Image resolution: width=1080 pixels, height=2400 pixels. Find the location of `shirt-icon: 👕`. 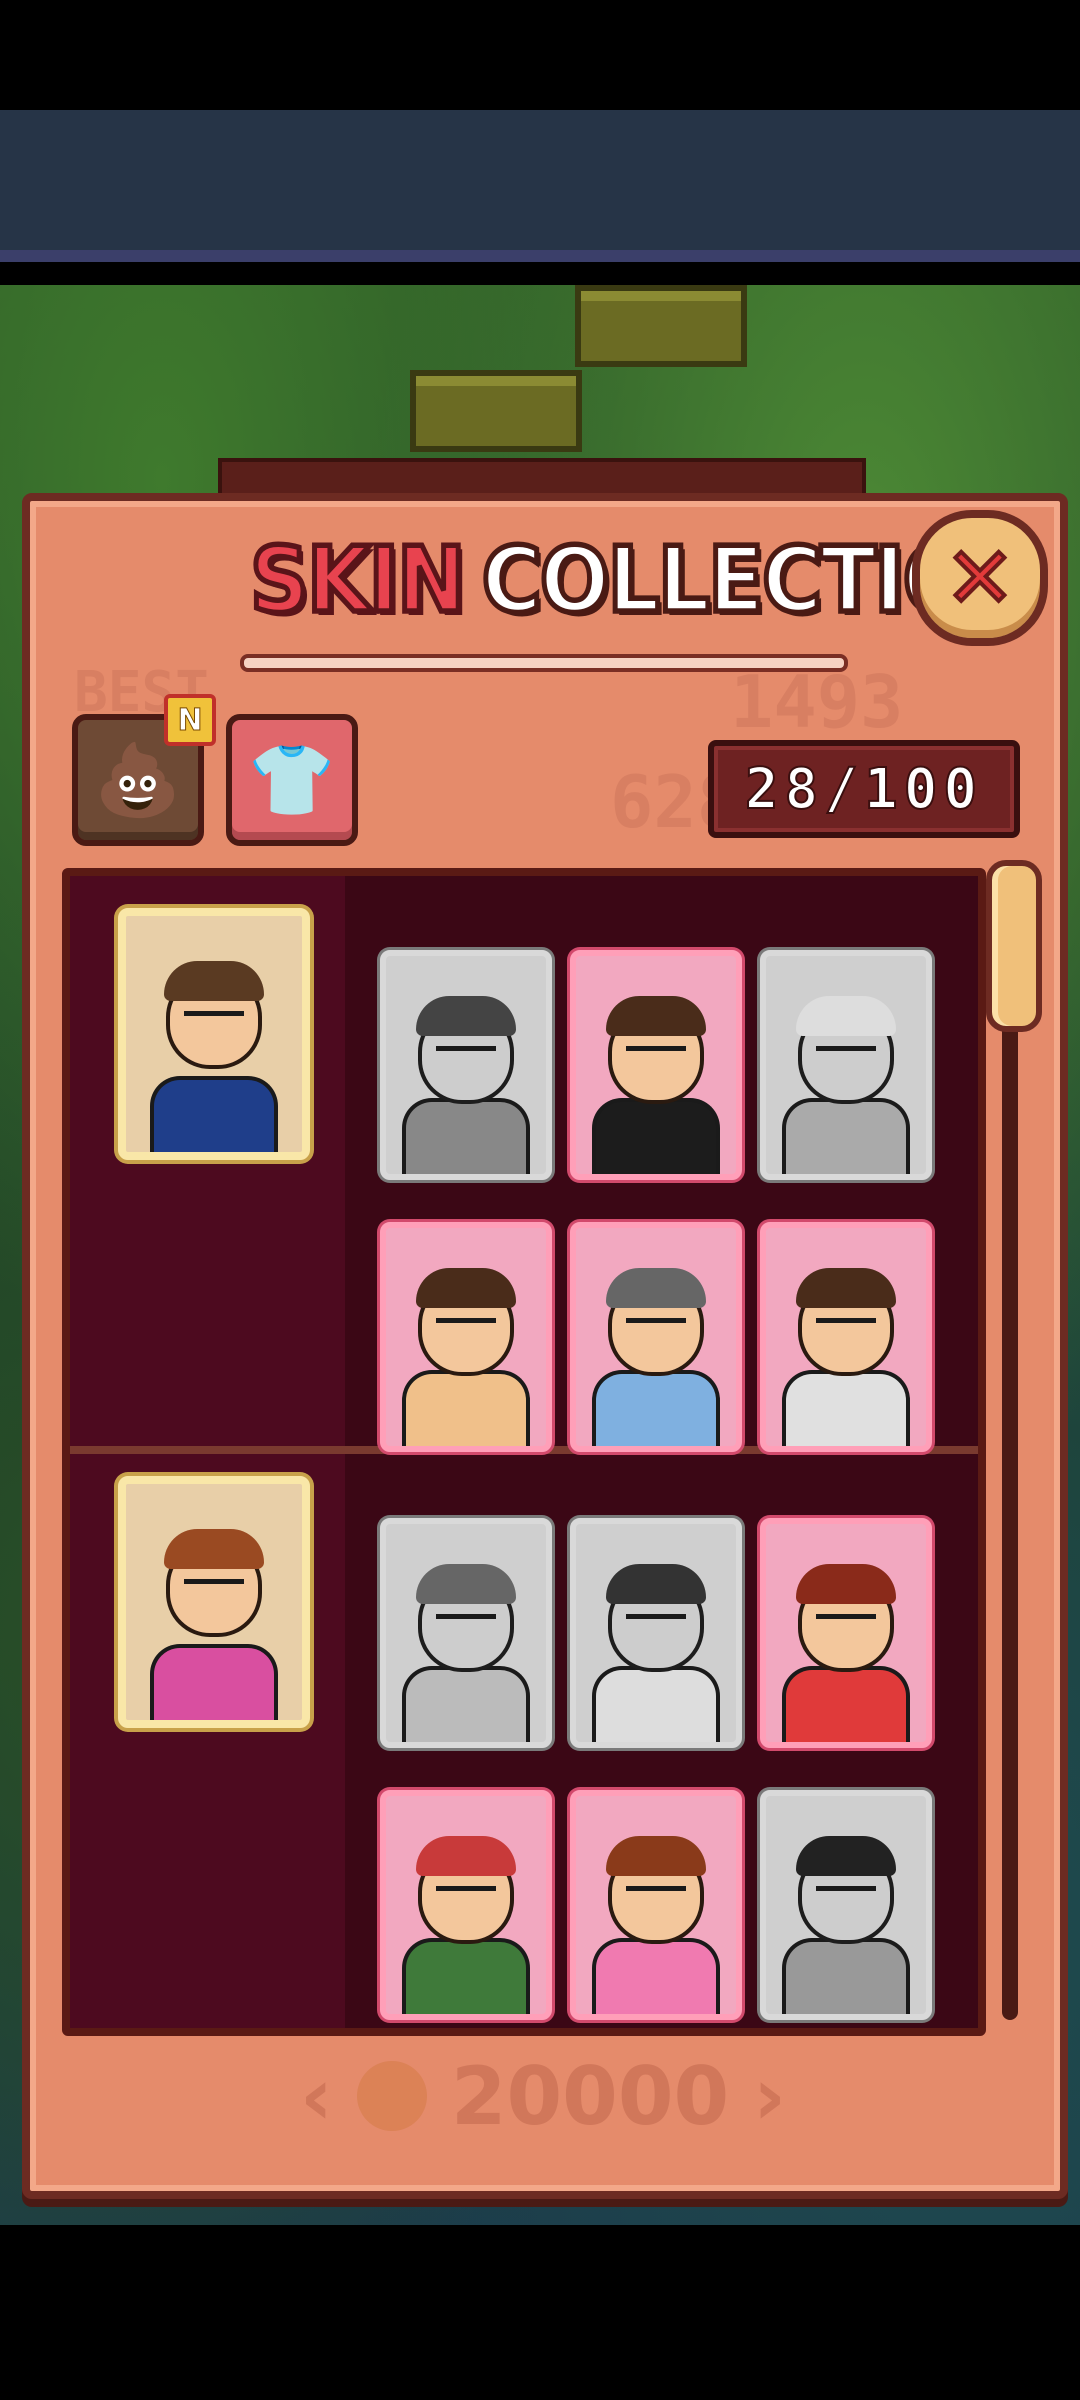

shirt-icon: 👕 is located at coordinates (292, 780).